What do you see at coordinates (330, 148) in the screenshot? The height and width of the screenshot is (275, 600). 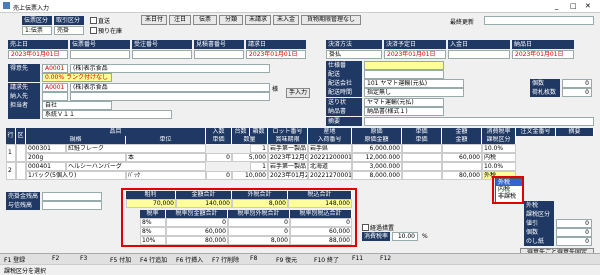 I see `row1-sanchi: 岩手県` at bounding box center [330, 148].